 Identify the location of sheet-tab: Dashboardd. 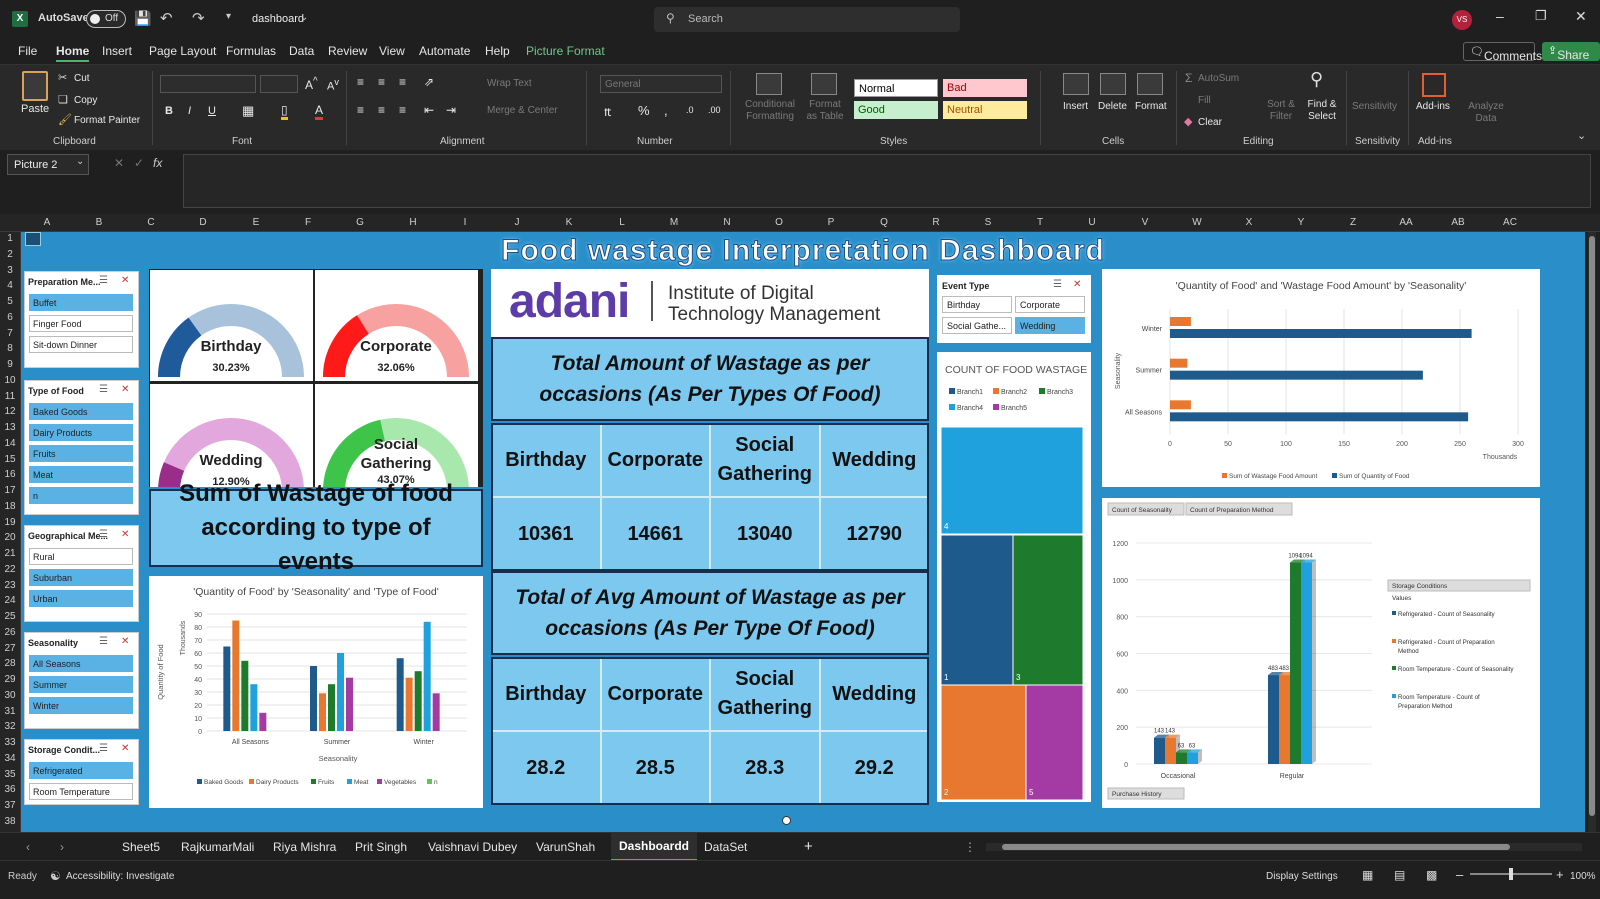
(654, 847).